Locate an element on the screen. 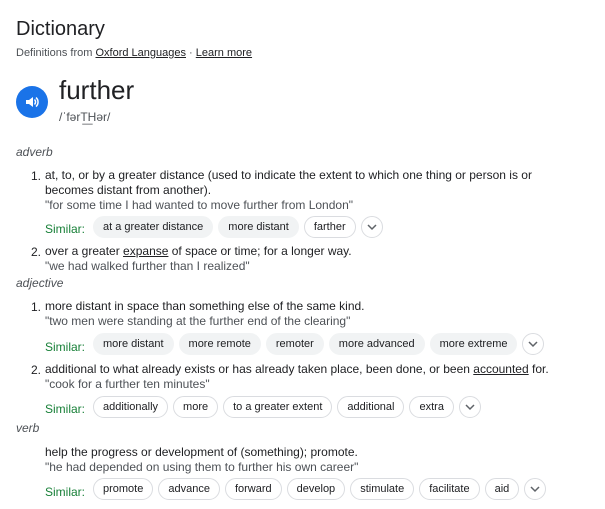 Image resolution: width=605 pixels, height=509 pixels. pos-verb: verb is located at coordinates (28, 428).